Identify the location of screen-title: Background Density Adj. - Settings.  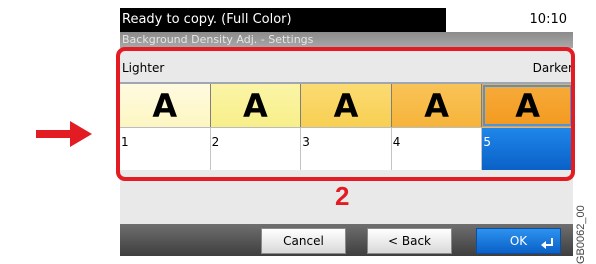
(346, 40).